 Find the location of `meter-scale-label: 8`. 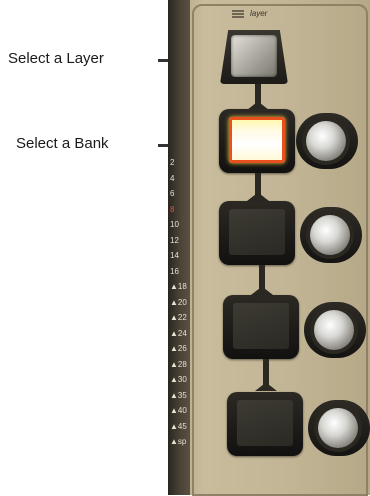

meter-scale-label: 8 is located at coordinates (172, 209).